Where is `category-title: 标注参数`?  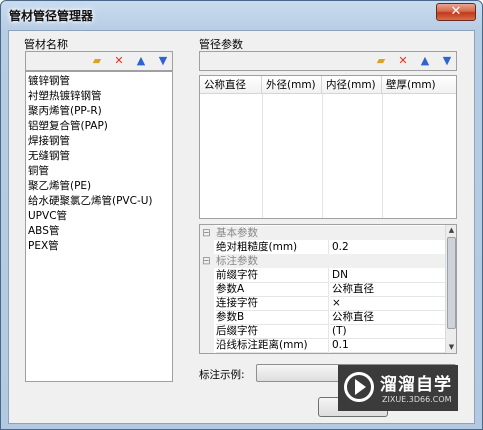 category-title: 标注参数 is located at coordinates (237, 261).